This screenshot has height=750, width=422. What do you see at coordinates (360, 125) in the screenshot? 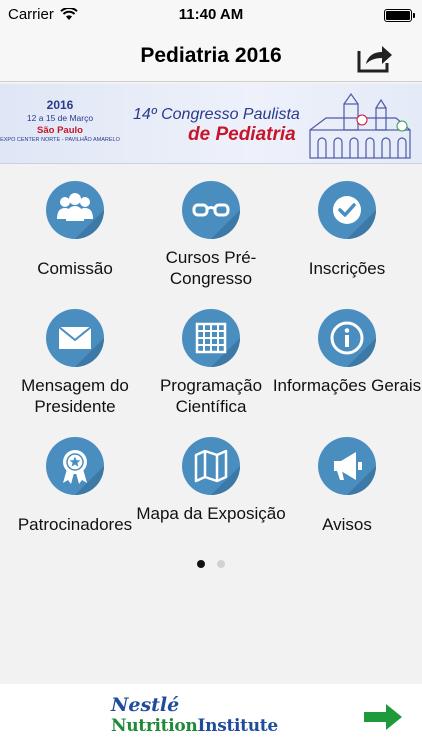
I see `building-illustration-icon` at bounding box center [360, 125].